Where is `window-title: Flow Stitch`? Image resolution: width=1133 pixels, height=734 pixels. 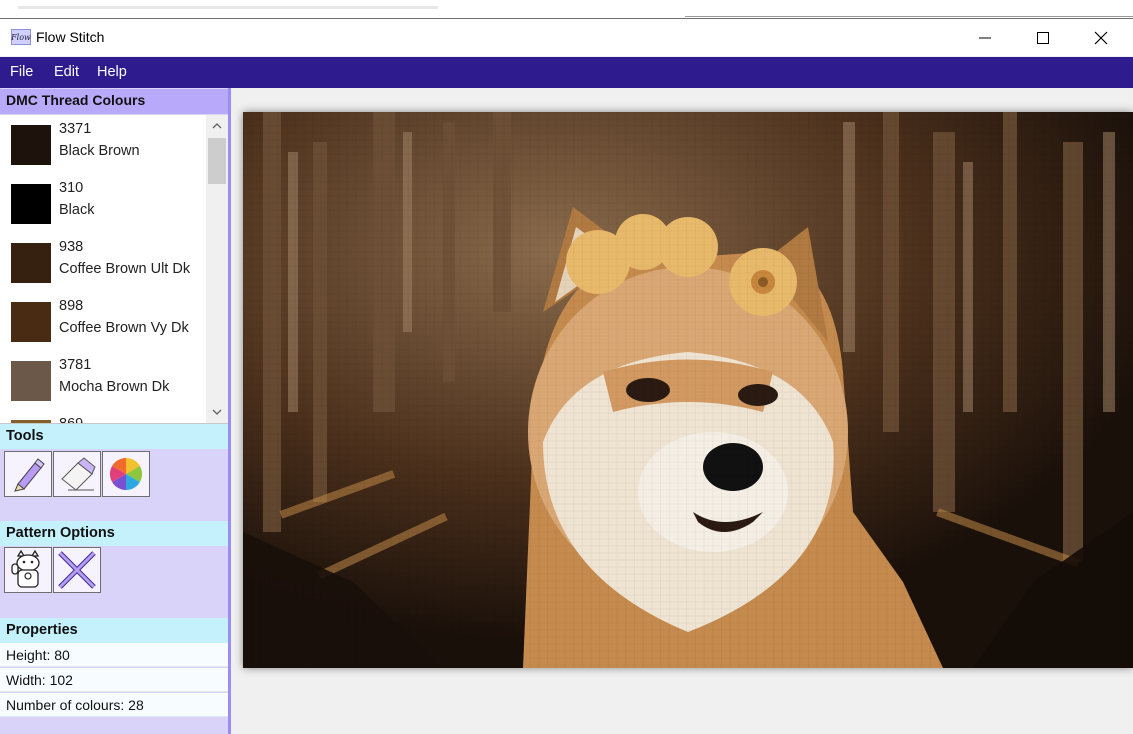
window-title: Flow Stitch is located at coordinates (70, 37).